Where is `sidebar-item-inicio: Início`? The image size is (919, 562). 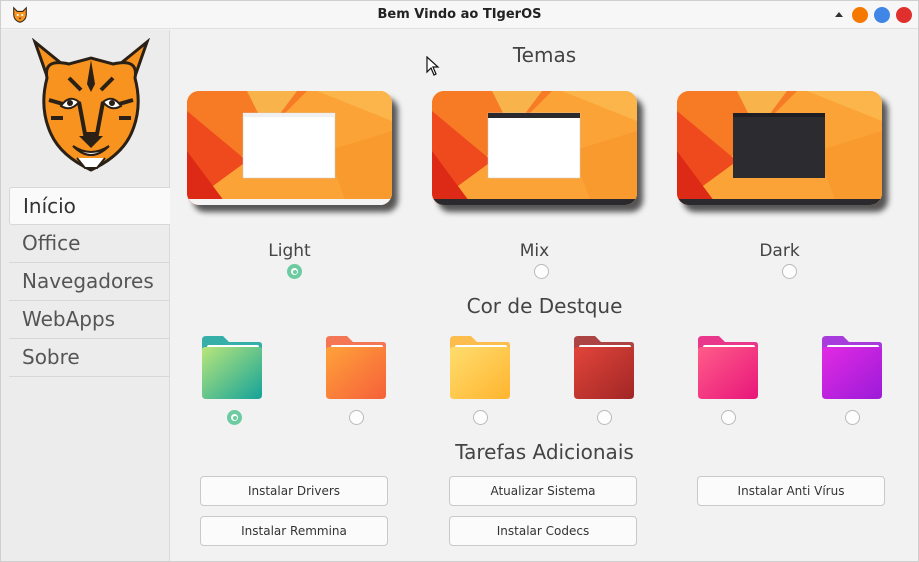 sidebar-item-inicio: Início is located at coordinates (89, 206).